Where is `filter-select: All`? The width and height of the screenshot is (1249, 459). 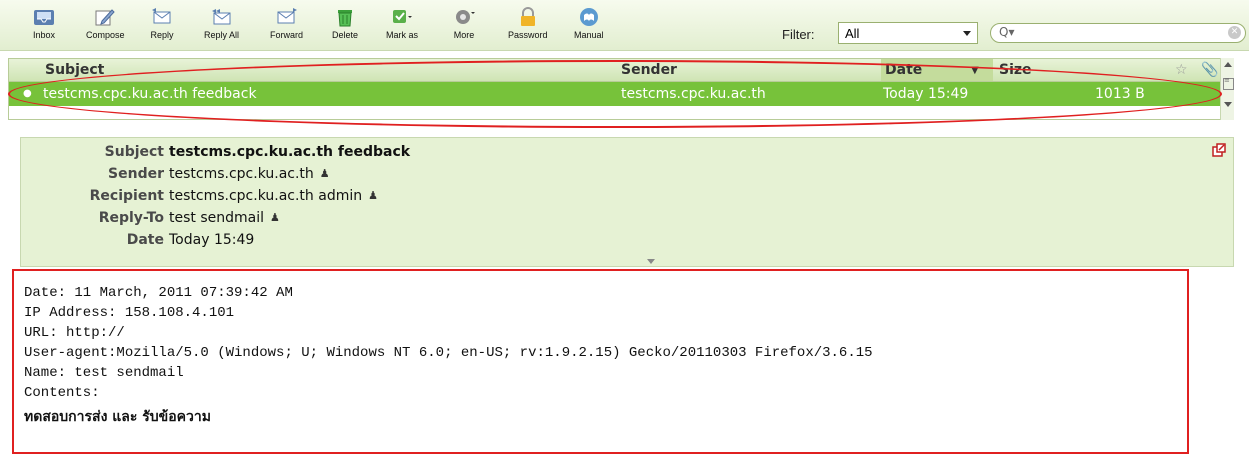 filter-select: All is located at coordinates (908, 33).